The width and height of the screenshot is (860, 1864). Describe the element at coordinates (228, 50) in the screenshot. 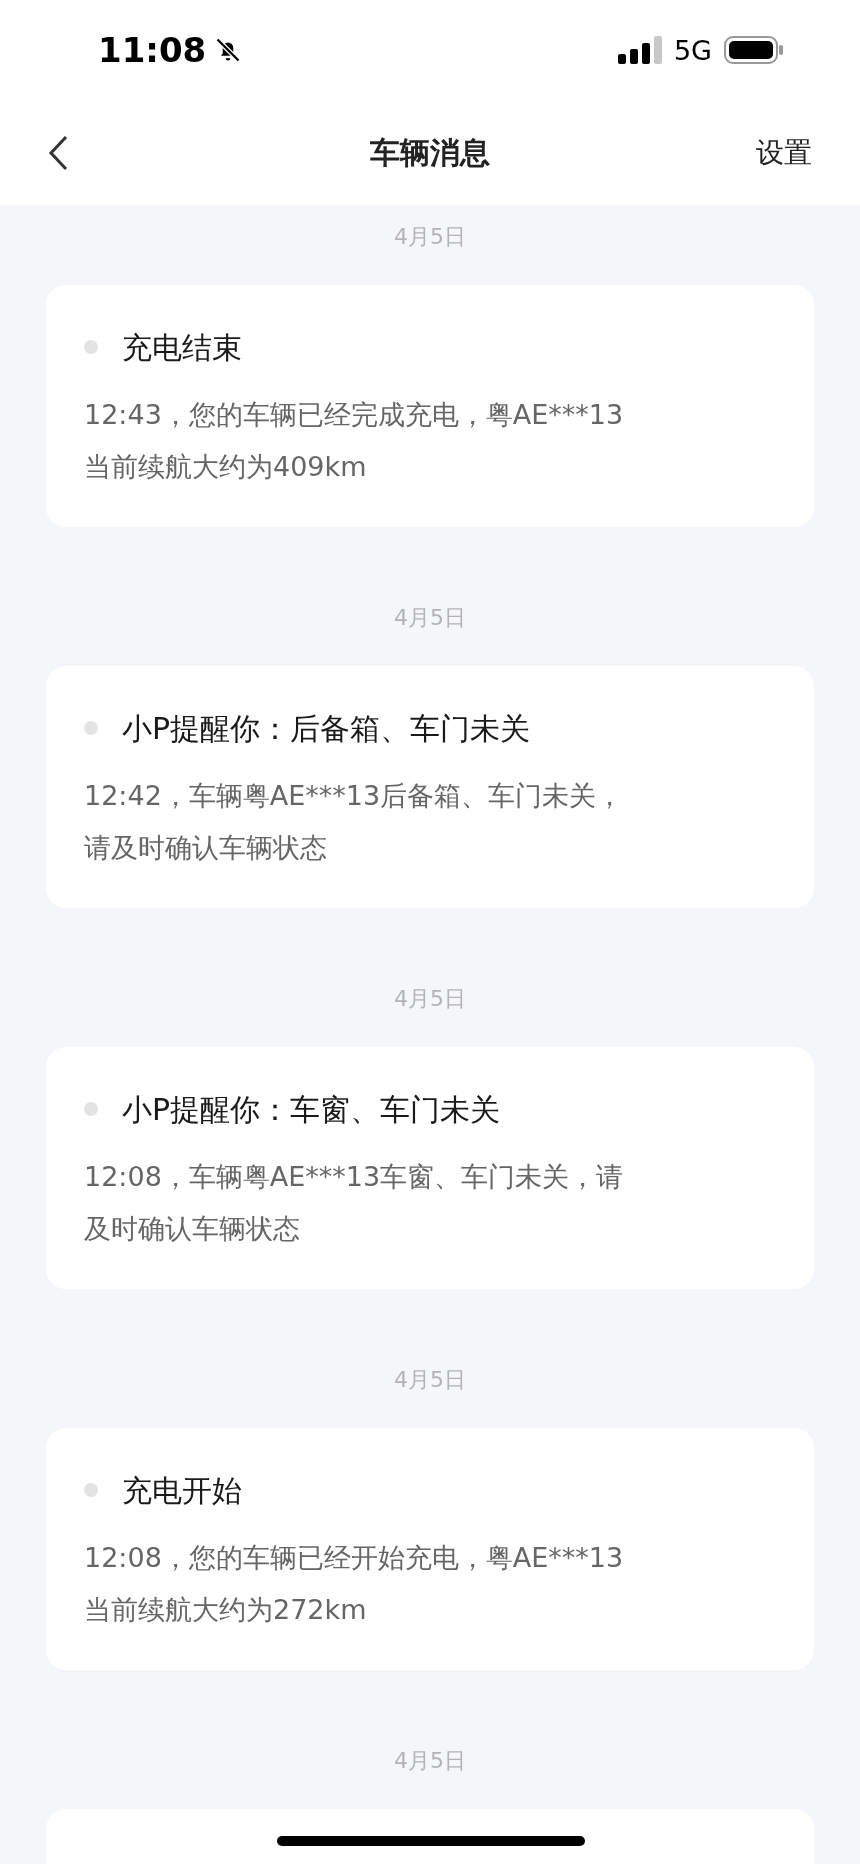

I see `bell-muted-icon` at that location.